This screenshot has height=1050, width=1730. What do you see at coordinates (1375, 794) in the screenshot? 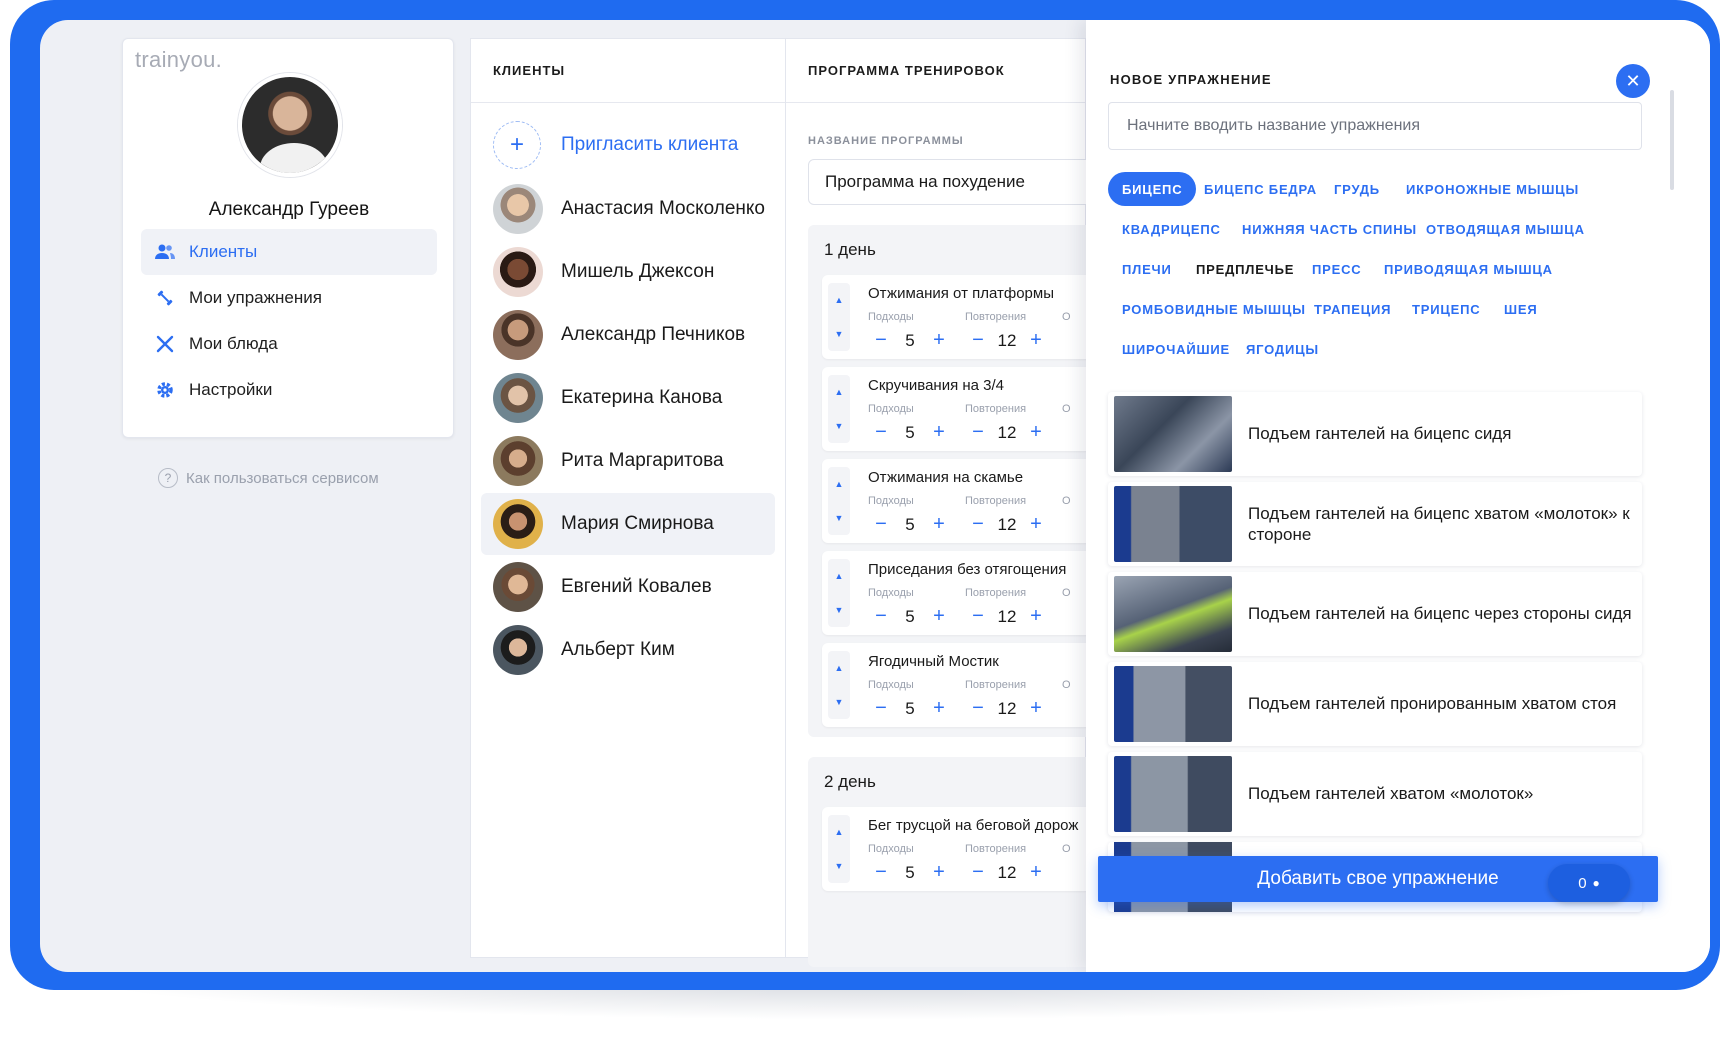
I see `exercise-list-item: Подъем гантелей хватом «молоток»` at bounding box center [1375, 794].